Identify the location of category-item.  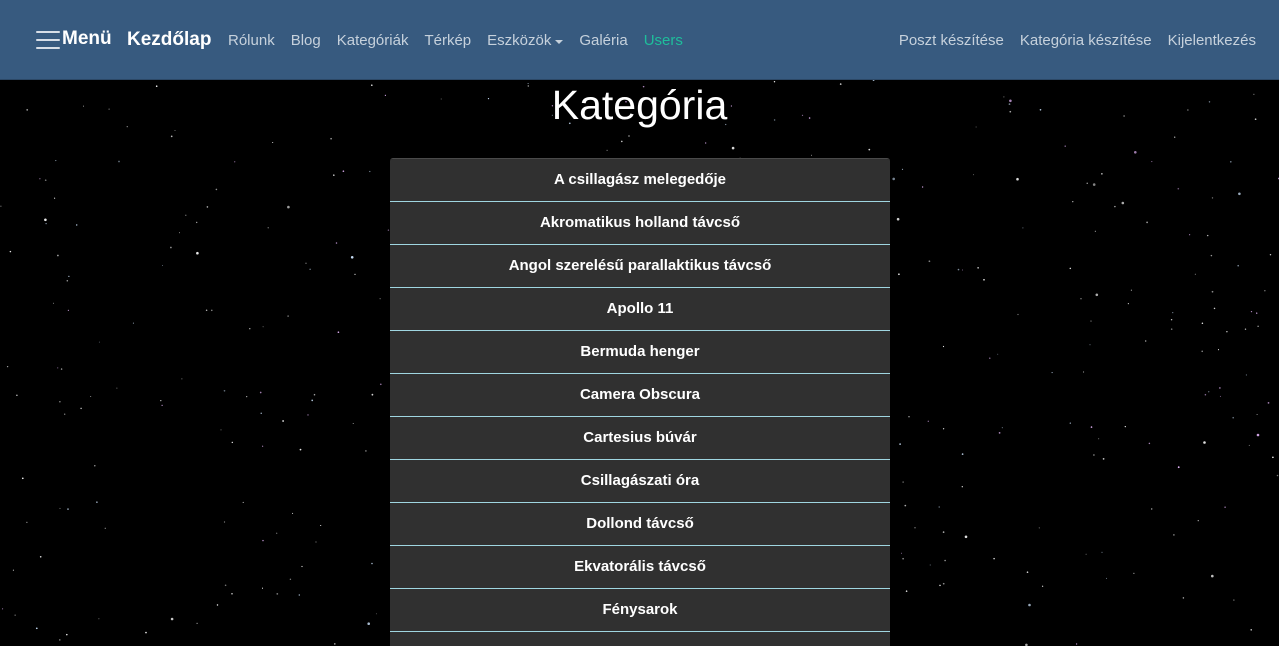
(640, 639).